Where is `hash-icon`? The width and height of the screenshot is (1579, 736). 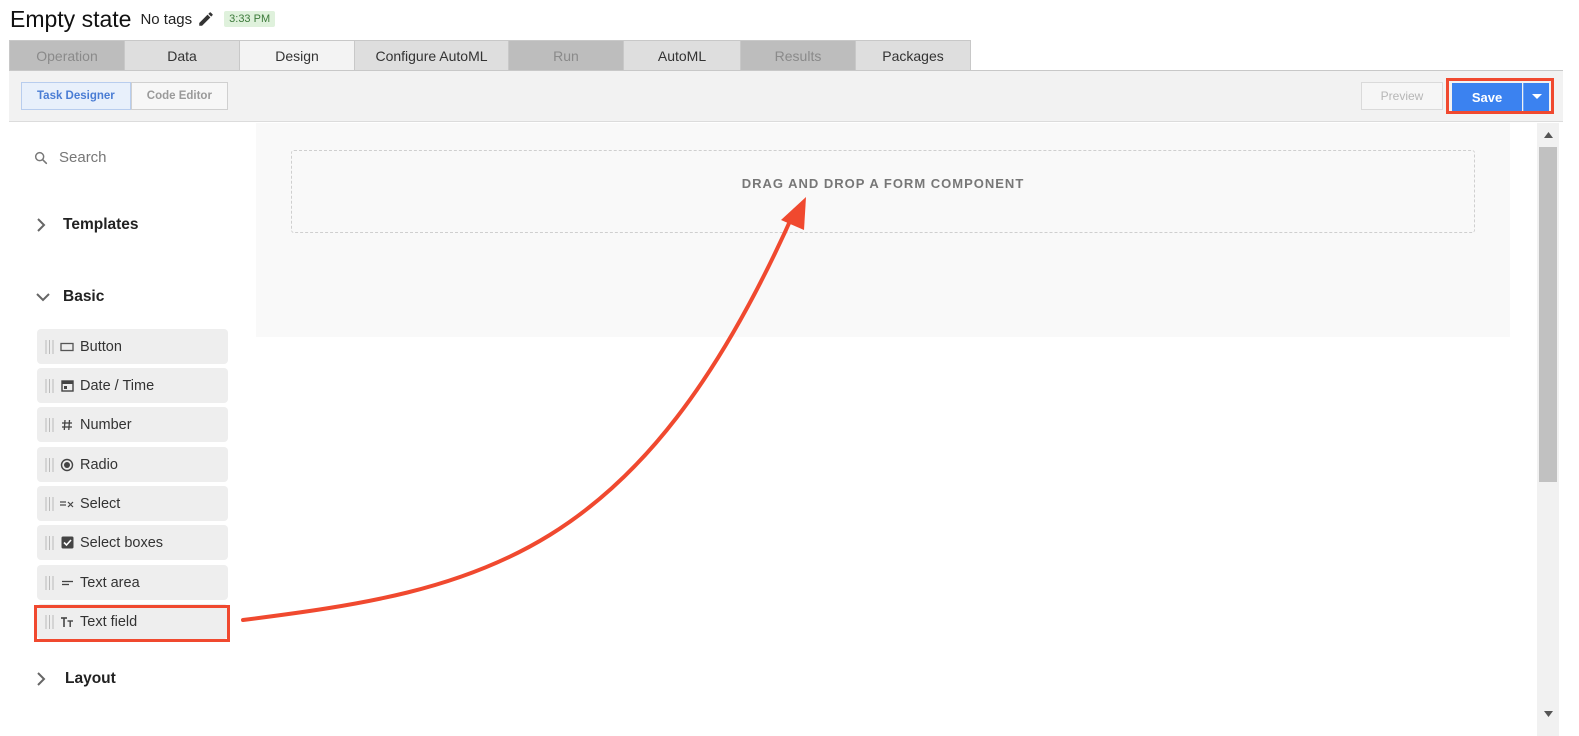 hash-icon is located at coordinates (67, 425).